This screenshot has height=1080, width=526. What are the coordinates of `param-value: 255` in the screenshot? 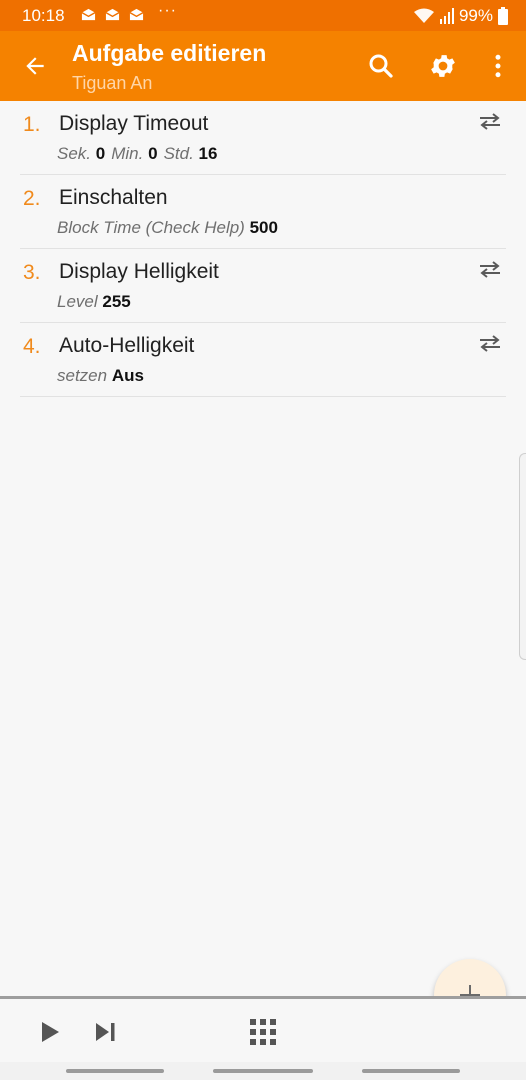 It's located at (116, 301).